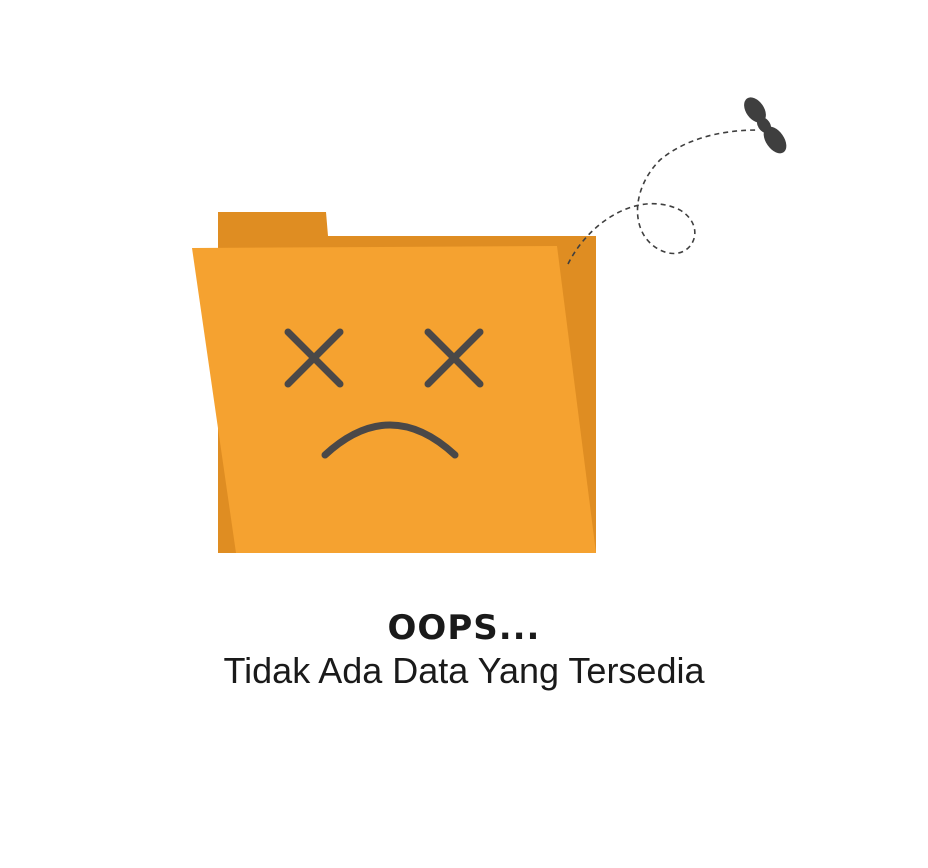 The image size is (928, 868). I want to click on fly-icon, so click(765, 125).